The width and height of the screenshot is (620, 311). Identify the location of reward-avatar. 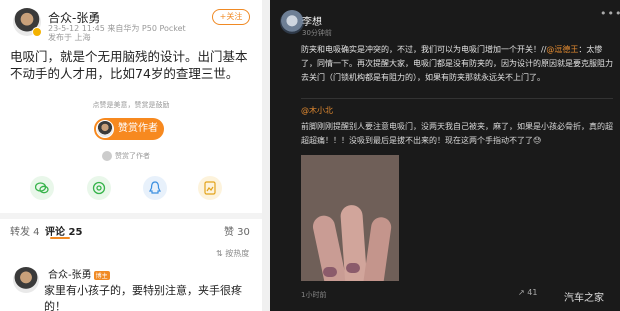
(105, 129).